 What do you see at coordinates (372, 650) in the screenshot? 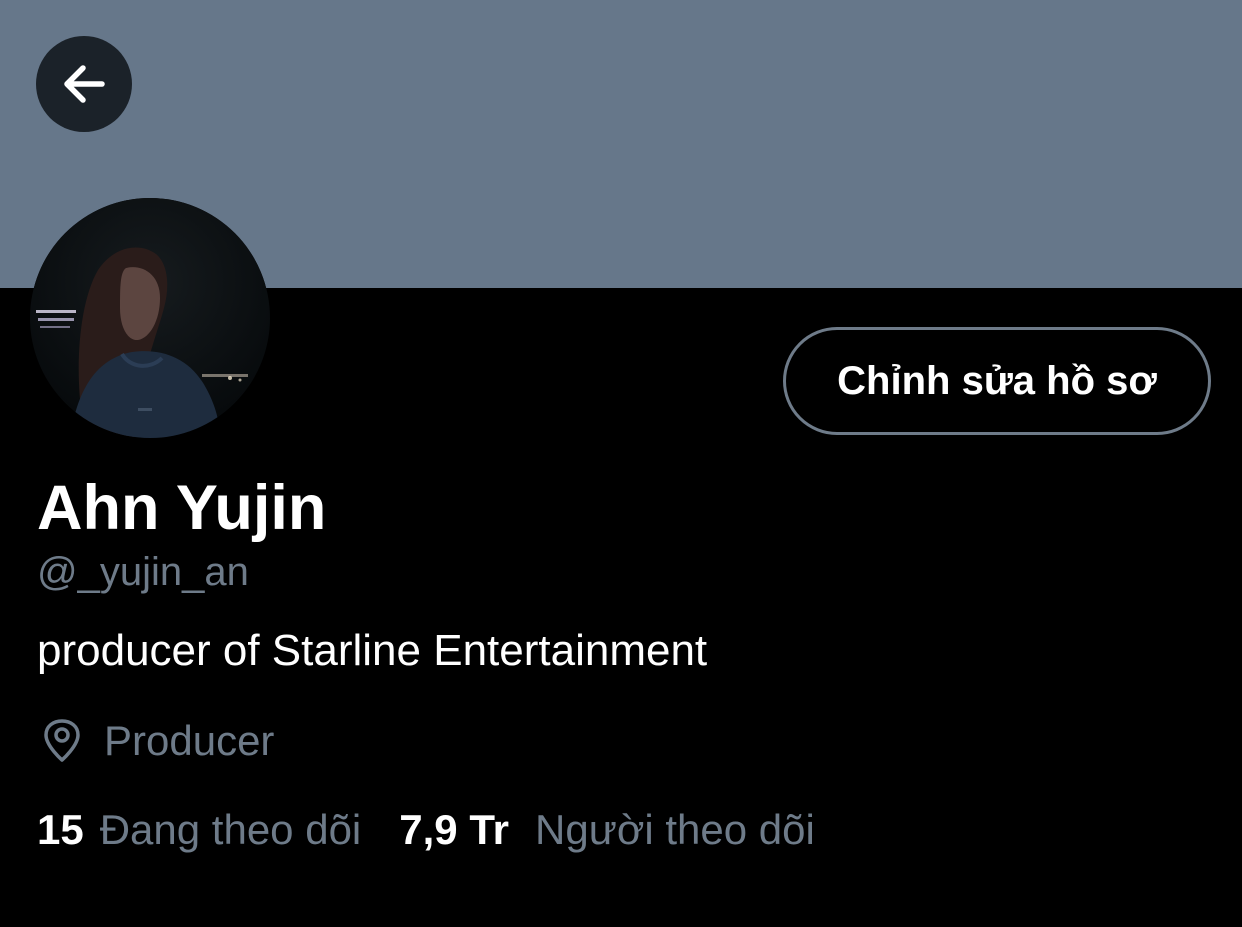
I see `profile-bio: producer of Starline Entertainment` at bounding box center [372, 650].